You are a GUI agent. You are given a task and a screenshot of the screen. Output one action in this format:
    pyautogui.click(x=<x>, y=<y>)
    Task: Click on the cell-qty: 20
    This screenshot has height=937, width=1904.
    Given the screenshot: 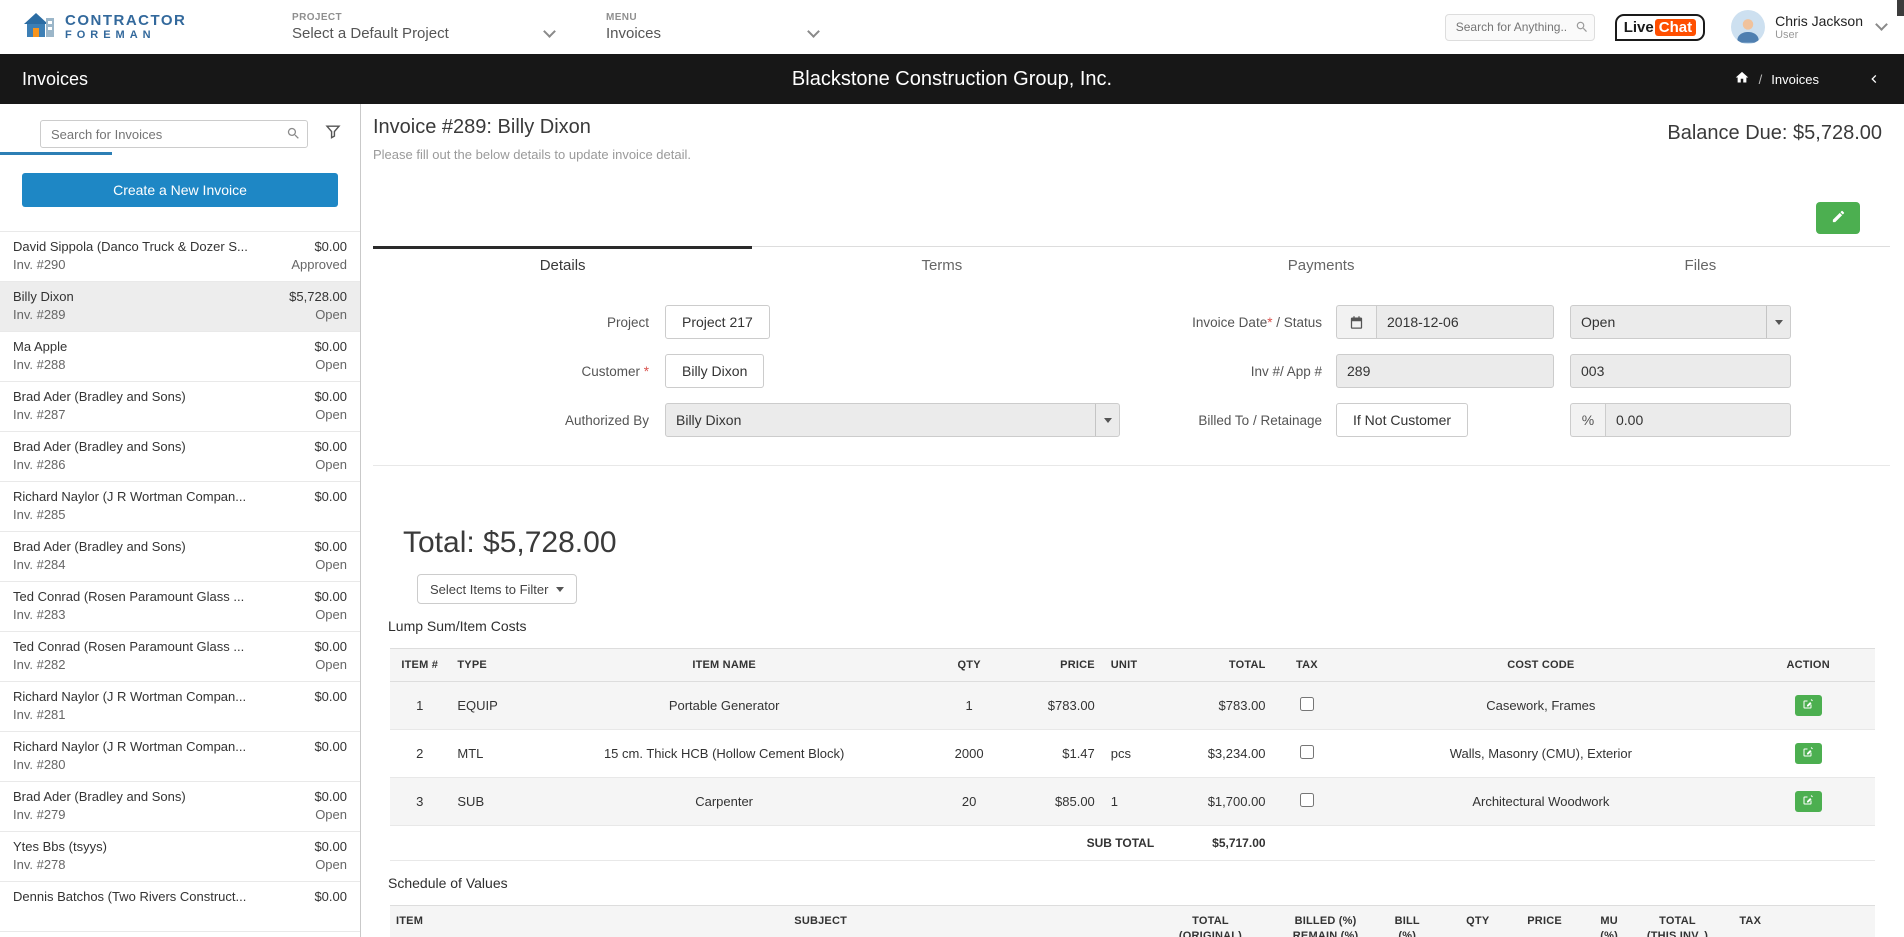 What is the action you would take?
    pyautogui.click(x=969, y=801)
    